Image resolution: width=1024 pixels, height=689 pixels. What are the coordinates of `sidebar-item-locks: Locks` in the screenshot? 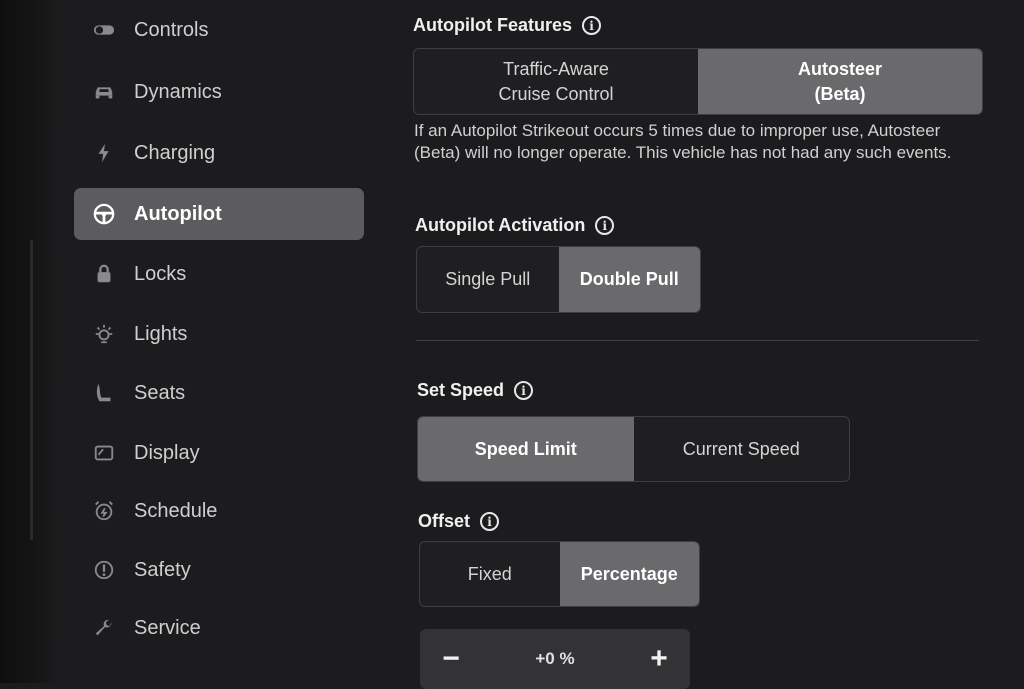 It's located at (219, 274).